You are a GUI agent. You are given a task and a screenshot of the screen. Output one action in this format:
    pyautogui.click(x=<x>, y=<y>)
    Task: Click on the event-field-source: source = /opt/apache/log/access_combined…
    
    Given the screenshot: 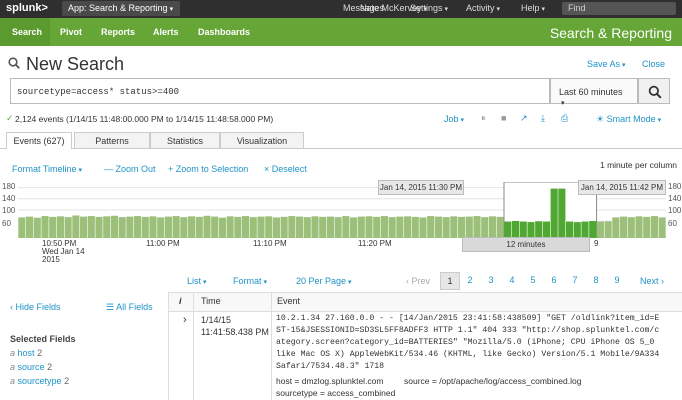 What is the action you would take?
    pyautogui.click(x=492, y=381)
    